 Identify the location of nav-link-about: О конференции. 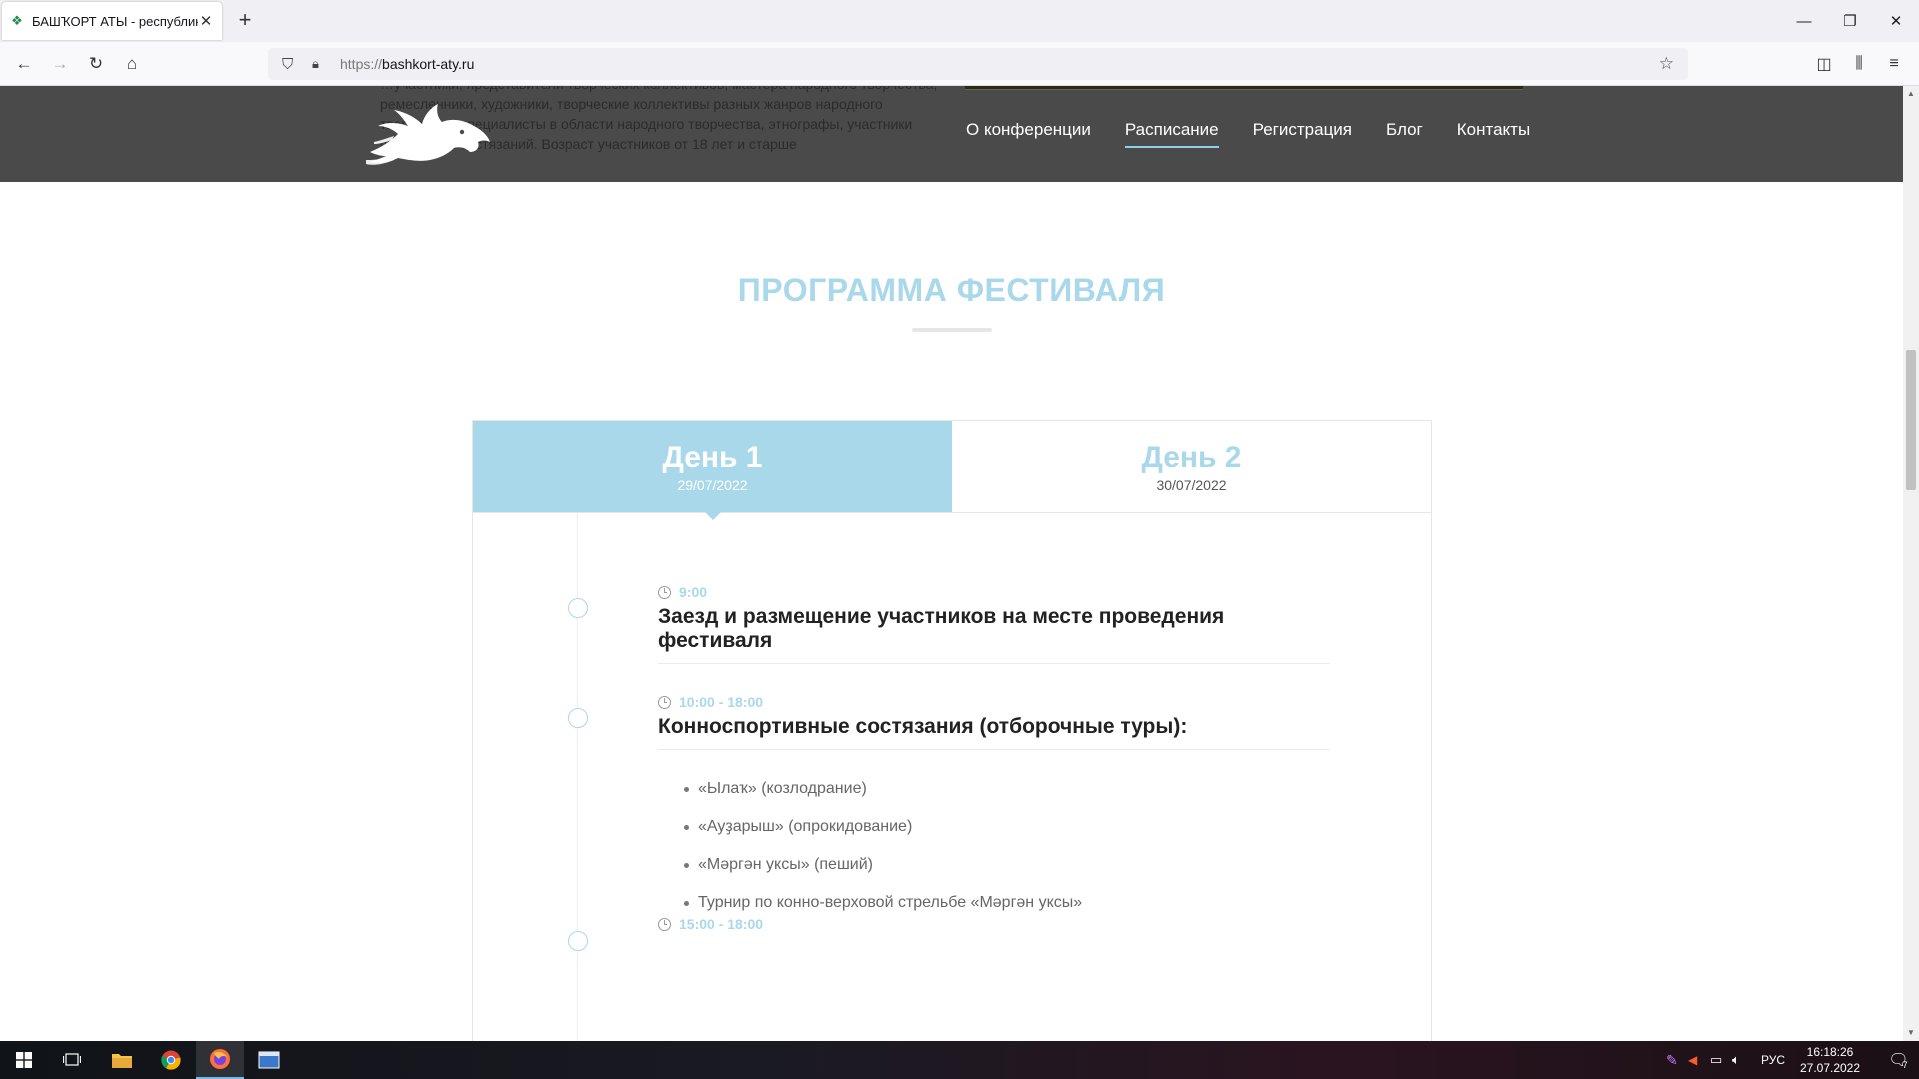
(1028, 134).